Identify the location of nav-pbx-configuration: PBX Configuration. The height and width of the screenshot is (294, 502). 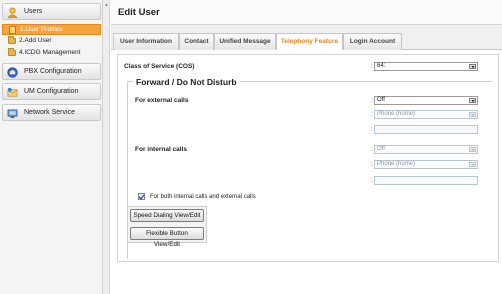
(51, 71).